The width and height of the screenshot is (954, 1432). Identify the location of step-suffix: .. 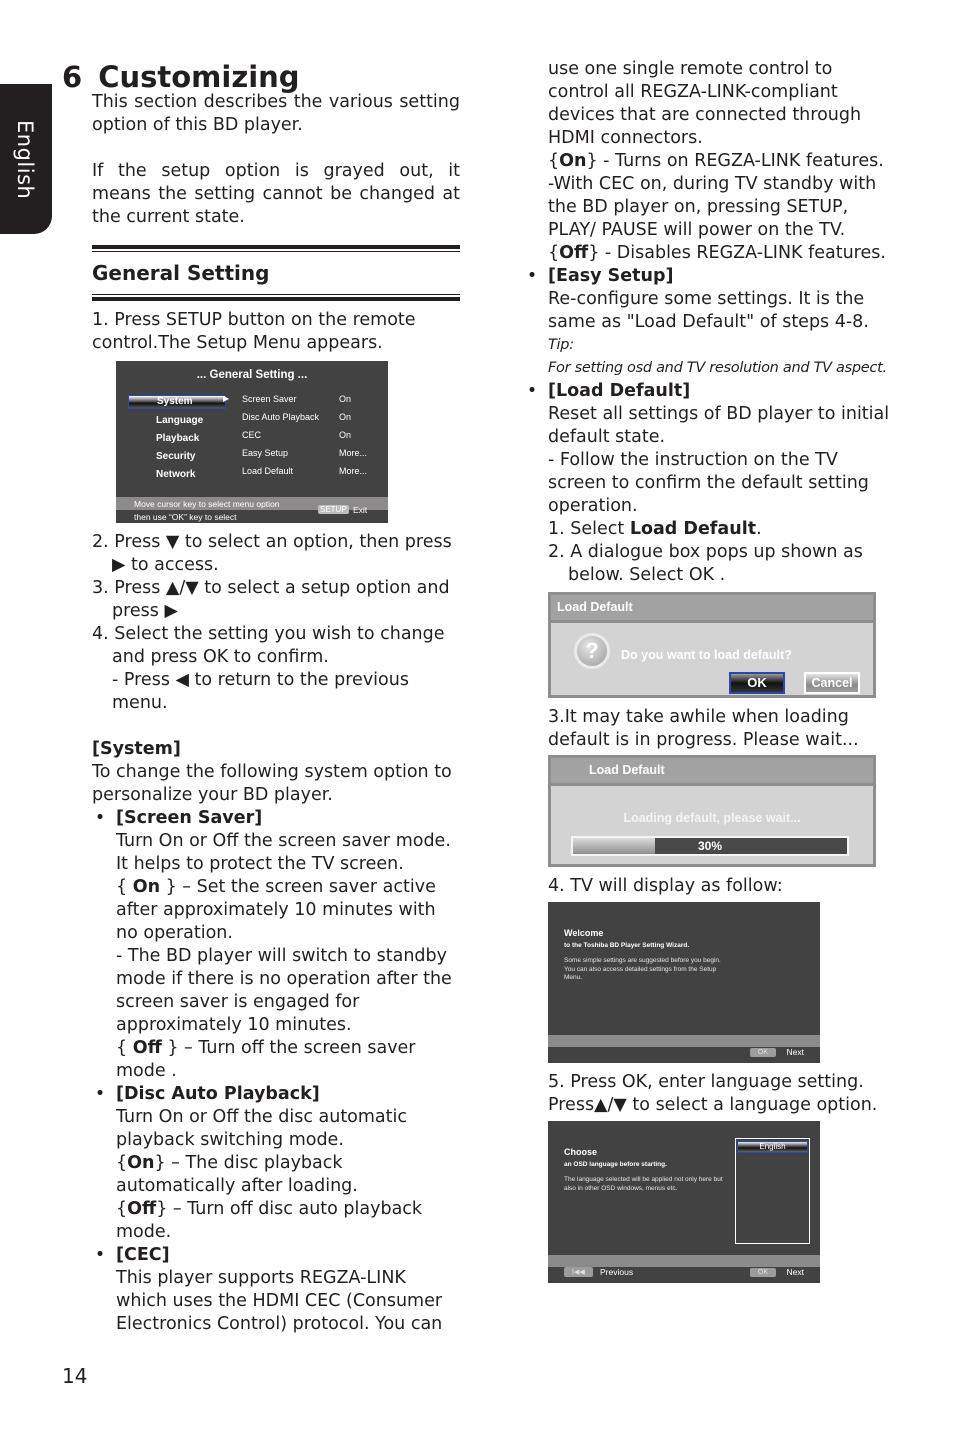
(759, 529).